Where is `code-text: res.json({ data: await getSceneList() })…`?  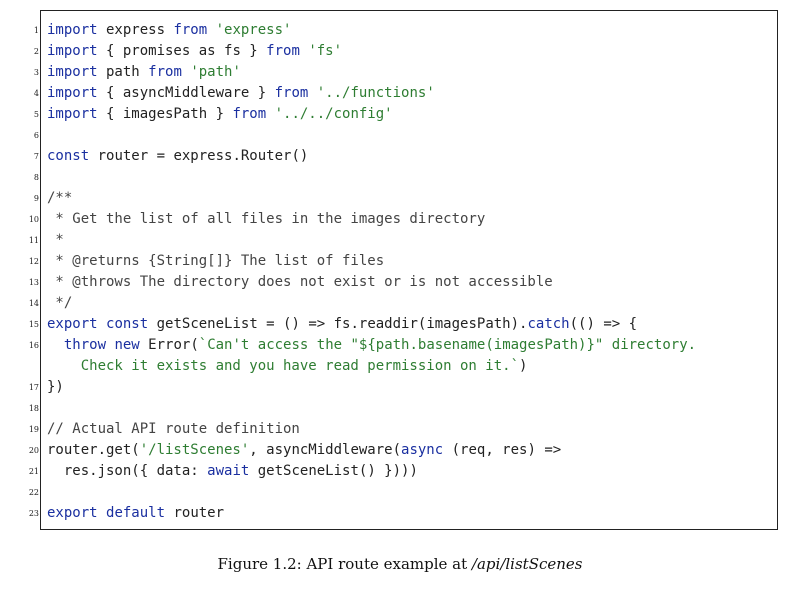
code-text: res.json({ data: await getSceneList() })… is located at coordinates (232, 471).